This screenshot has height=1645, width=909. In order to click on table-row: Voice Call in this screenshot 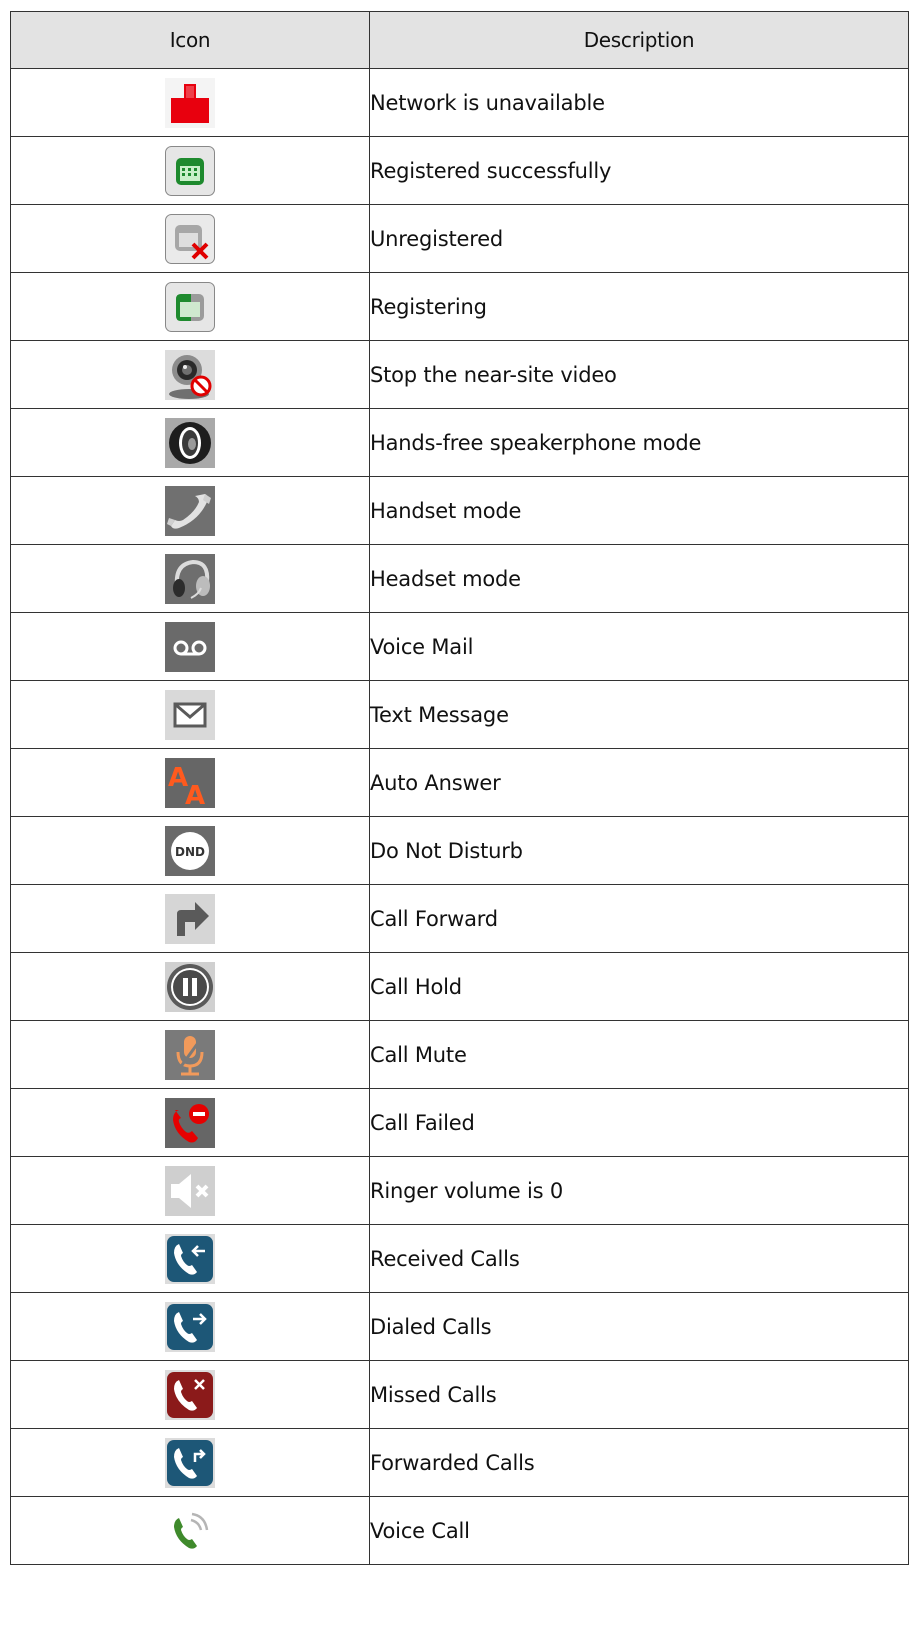, I will do `click(459, 1530)`.